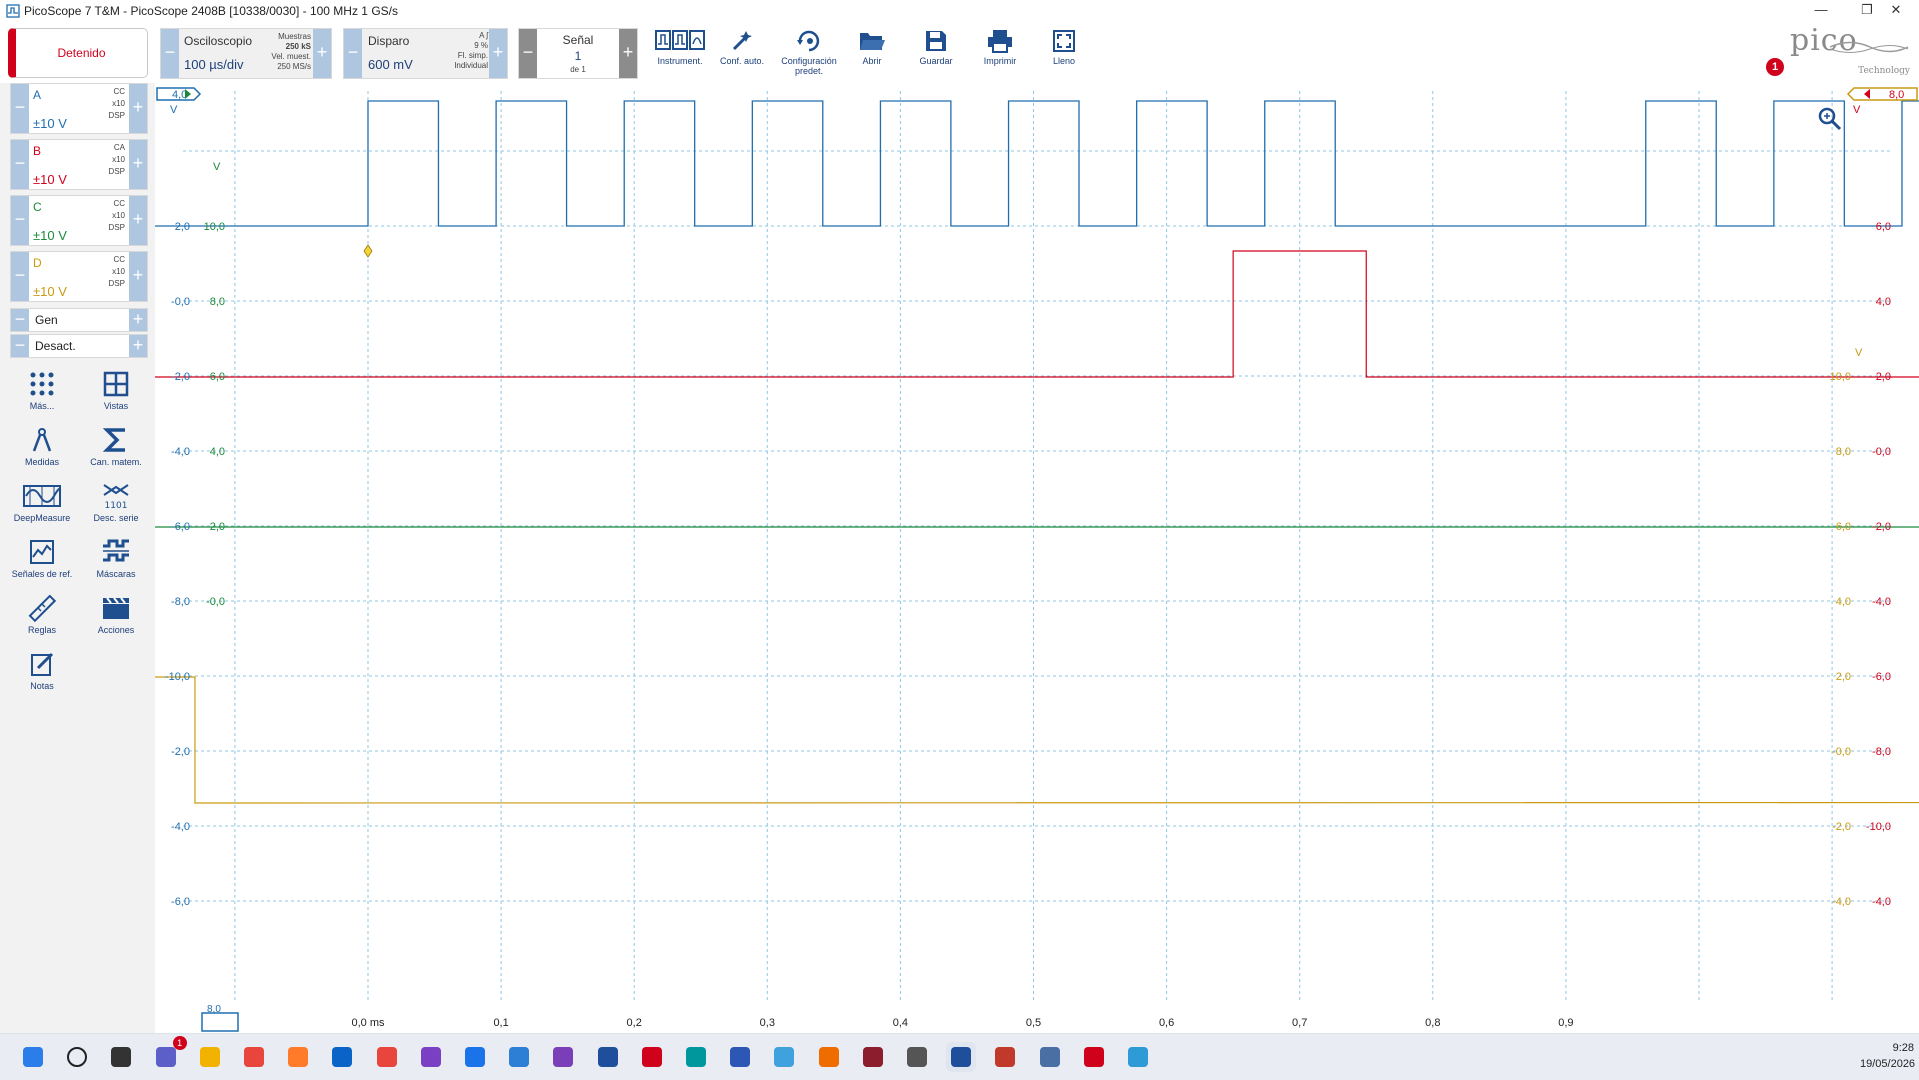  Describe the element at coordinates (50, 235) in the screenshot. I see `channel-c-range: ±10 V` at that location.